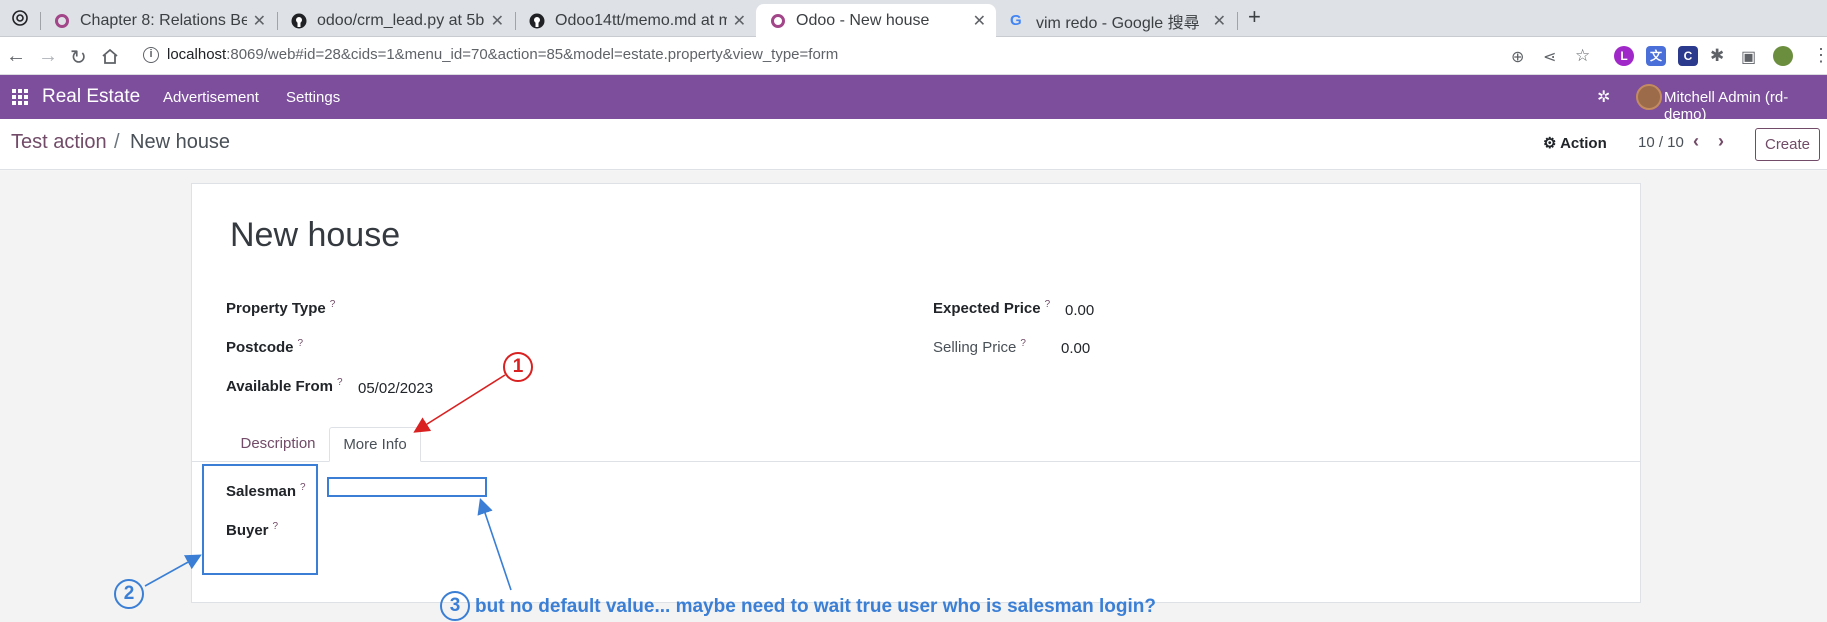 The height and width of the screenshot is (622, 1827). Describe the element at coordinates (992, 308) in the screenshot. I see `label-expected-price: Expected Price?` at that location.